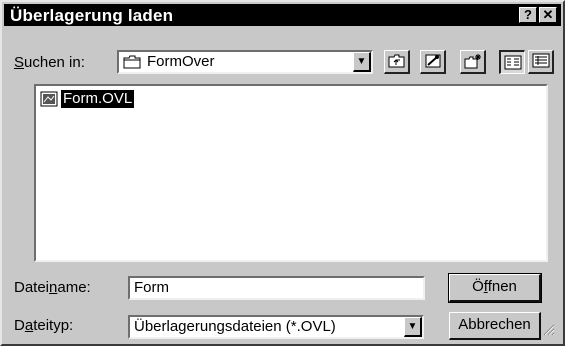 This screenshot has height=353, width=572. Describe the element at coordinates (181, 61) in the screenshot. I see `look-in-value: FormOver` at that location.